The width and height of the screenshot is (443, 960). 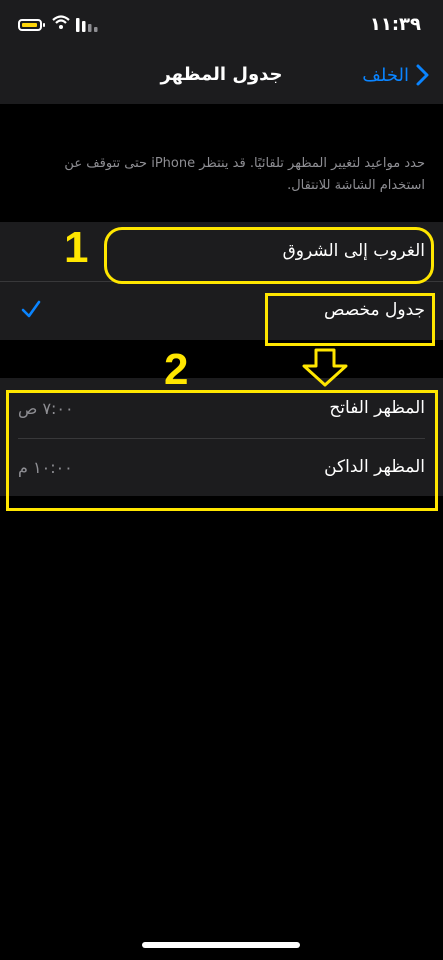 What do you see at coordinates (31, 25) in the screenshot?
I see `battery-icon` at bounding box center [31, 25].